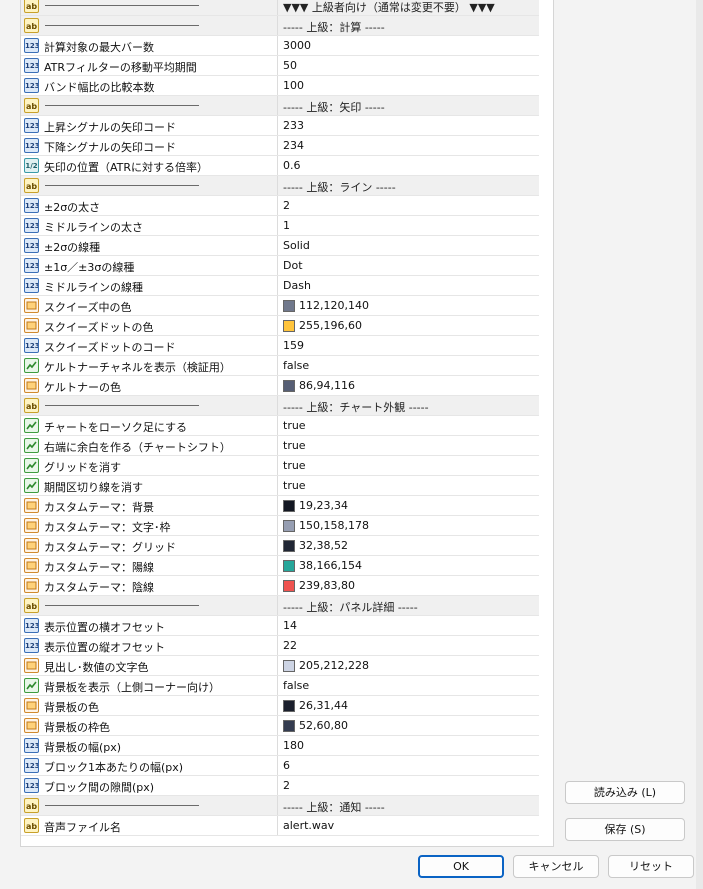 The image size is (703, 889). I want to click on parameter-row: 123 上昇シグナルの矢印コード 233, so click(280, 126).